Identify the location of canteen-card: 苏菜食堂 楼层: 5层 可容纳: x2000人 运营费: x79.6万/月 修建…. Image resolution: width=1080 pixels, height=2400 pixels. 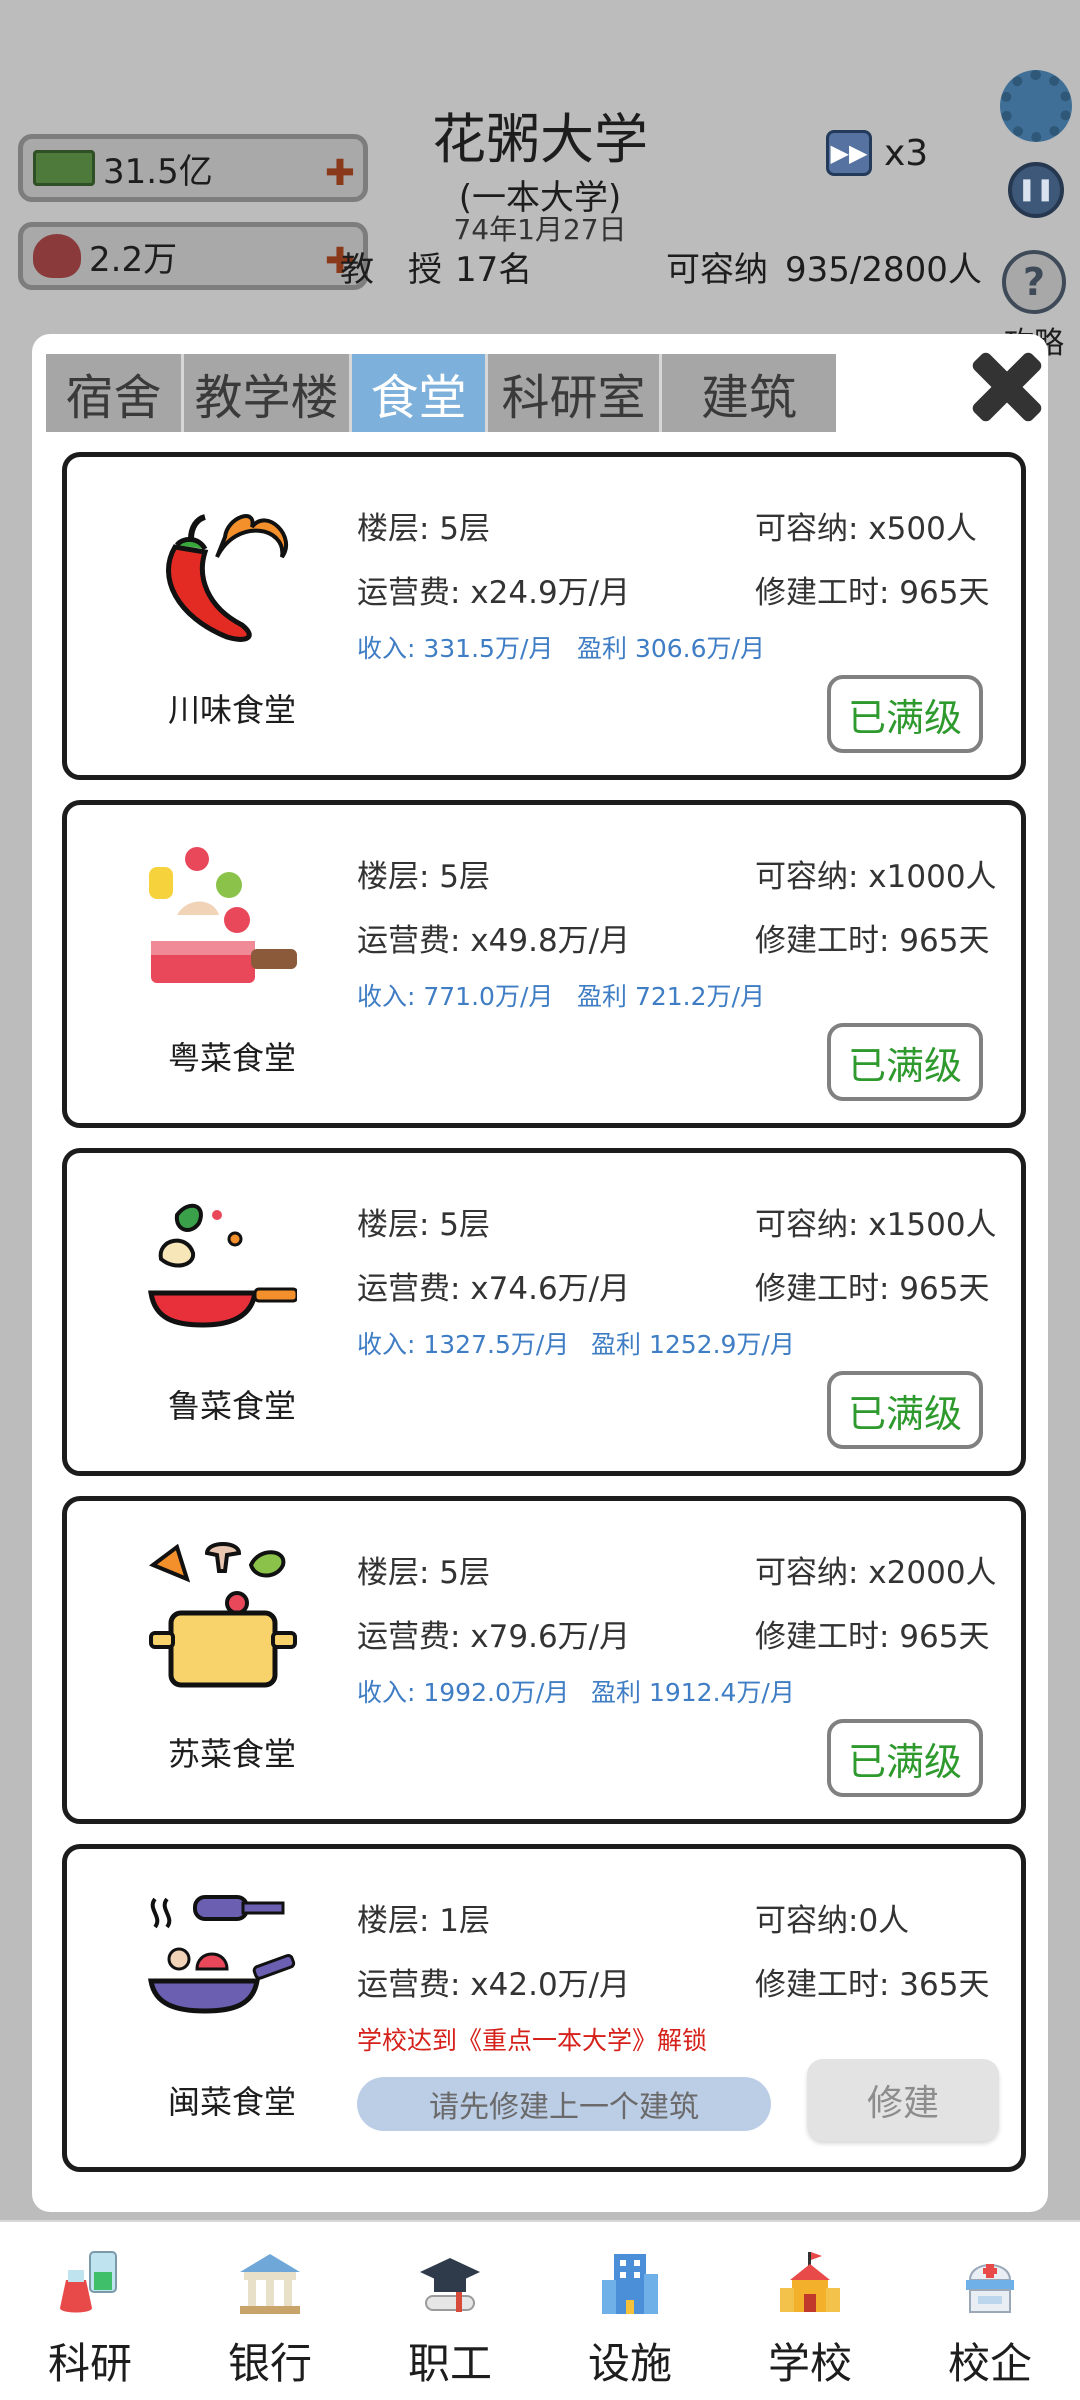
(544, 1660).